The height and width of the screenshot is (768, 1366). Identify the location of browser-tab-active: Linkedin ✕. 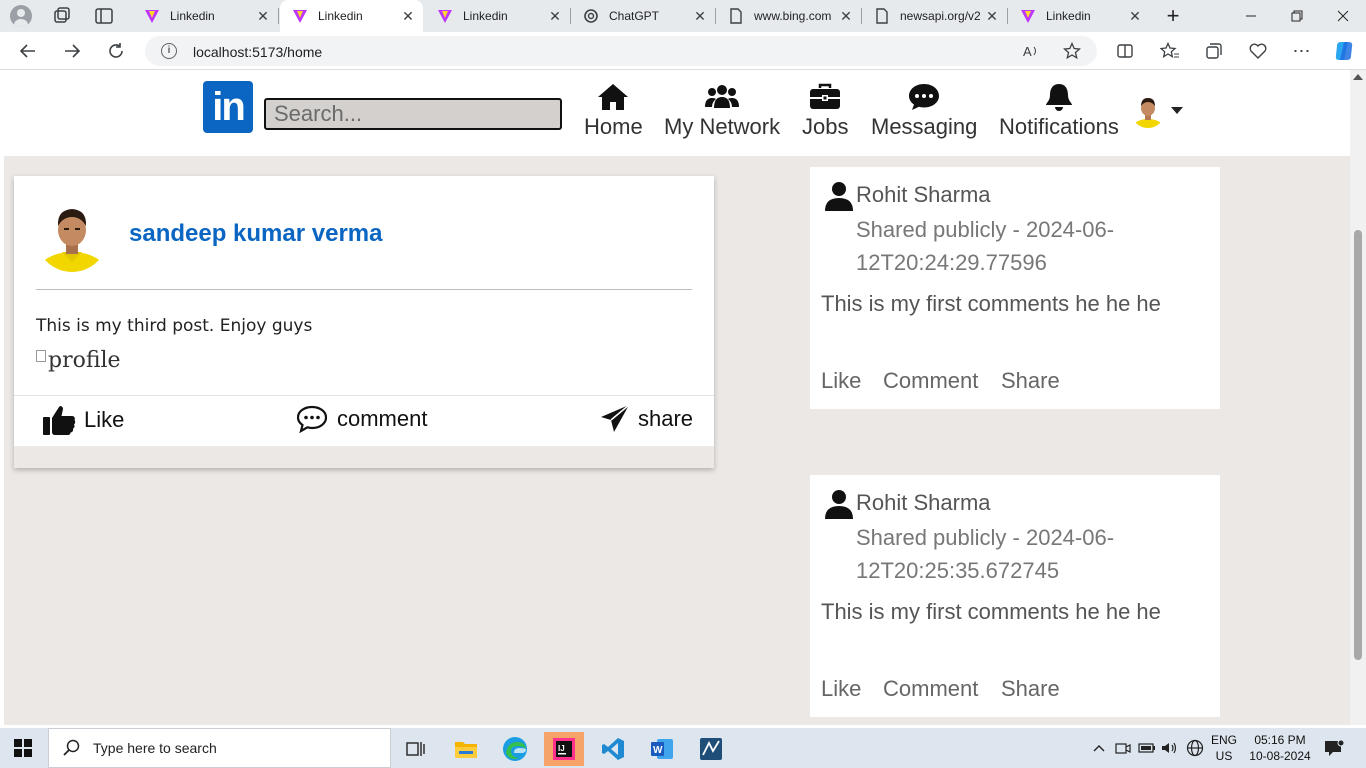
(351, 16).